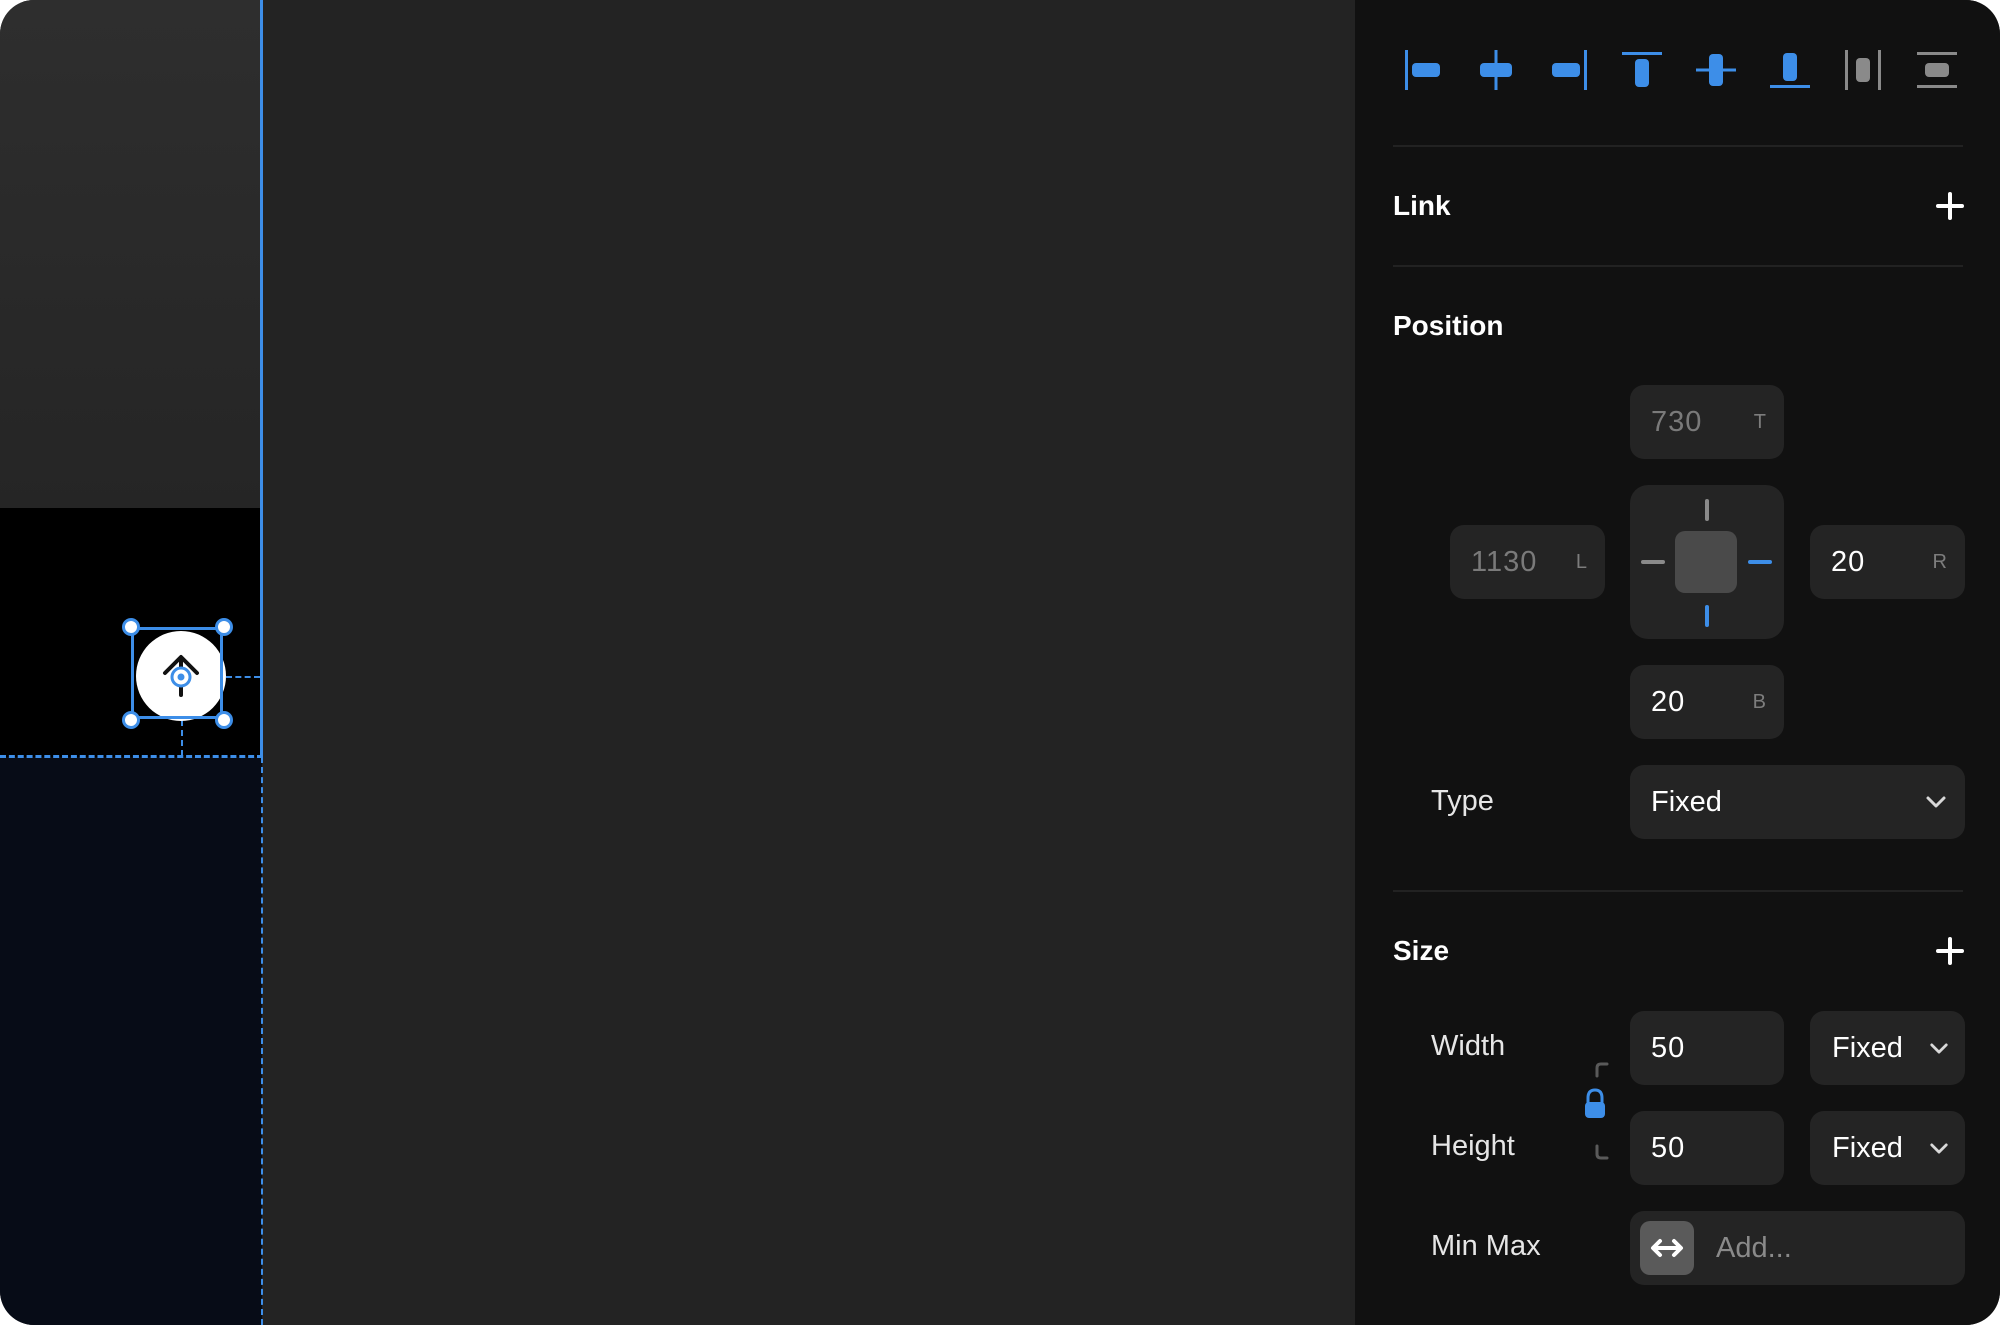 Image resolution: width=2000 pixels, height=1325 pixels. Describe the element at coordinates (1504, 561) in the screenshot. I see `position-left-value: 1130` at that location.